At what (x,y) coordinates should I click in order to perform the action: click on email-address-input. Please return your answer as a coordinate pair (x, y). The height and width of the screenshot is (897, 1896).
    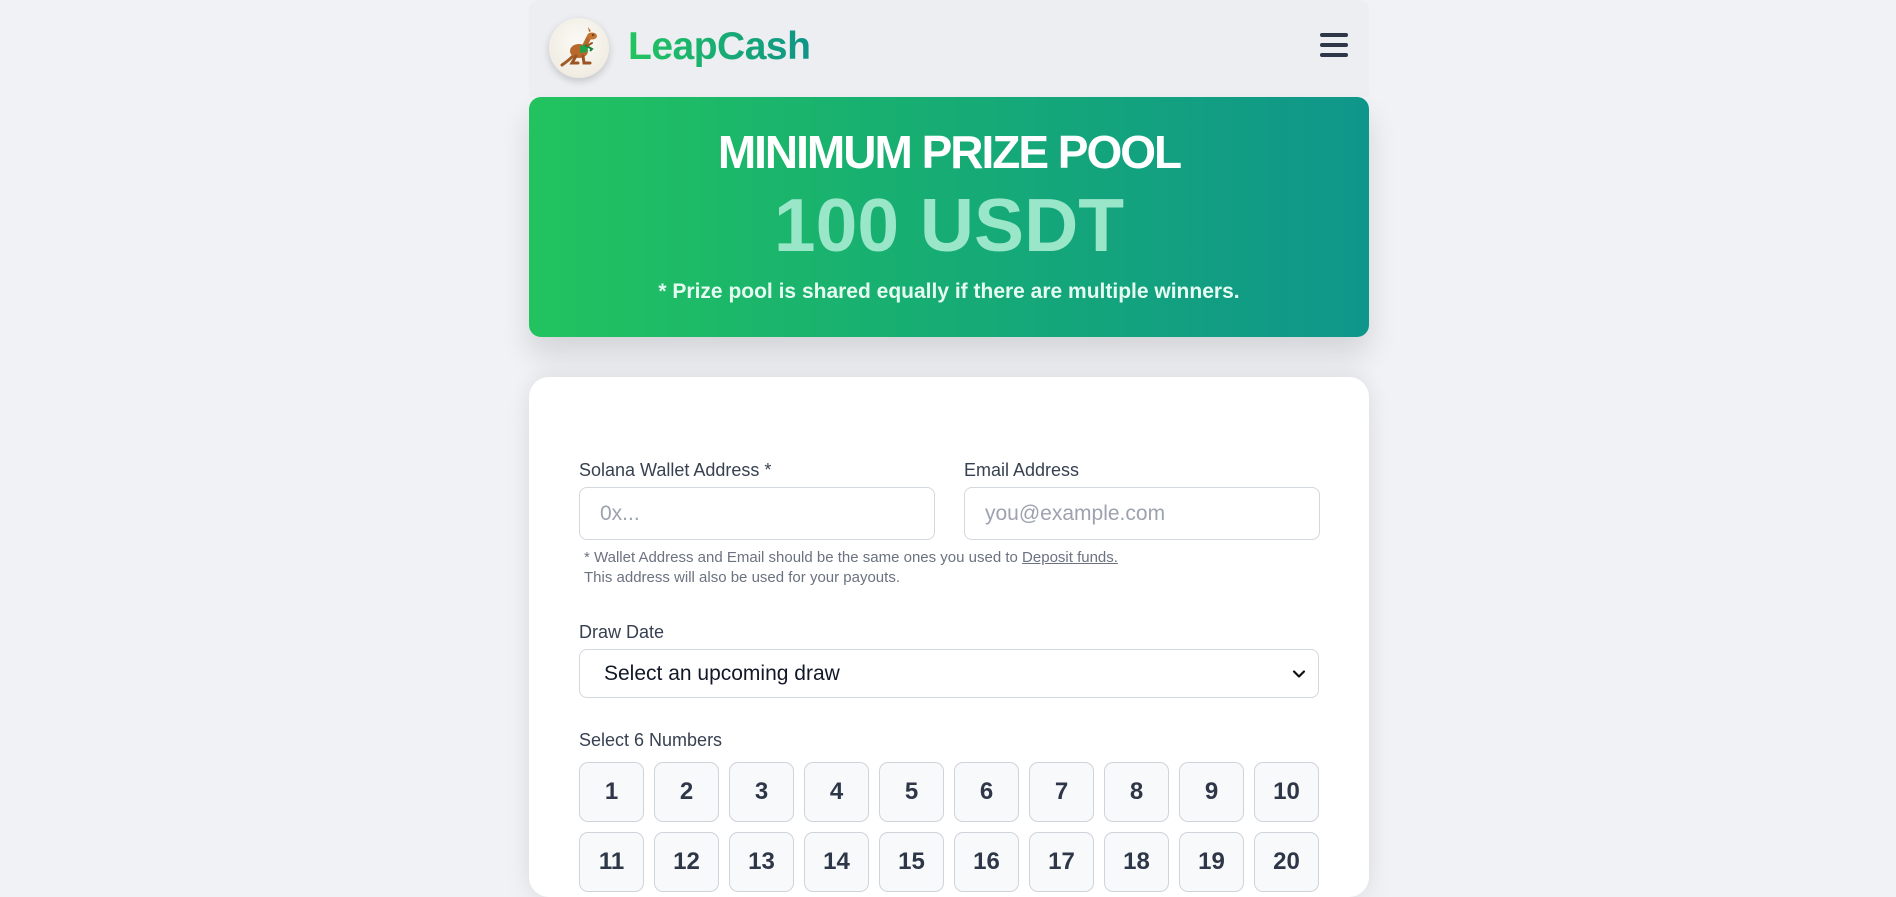
    Looking at the image, I should click on (1142, 513).